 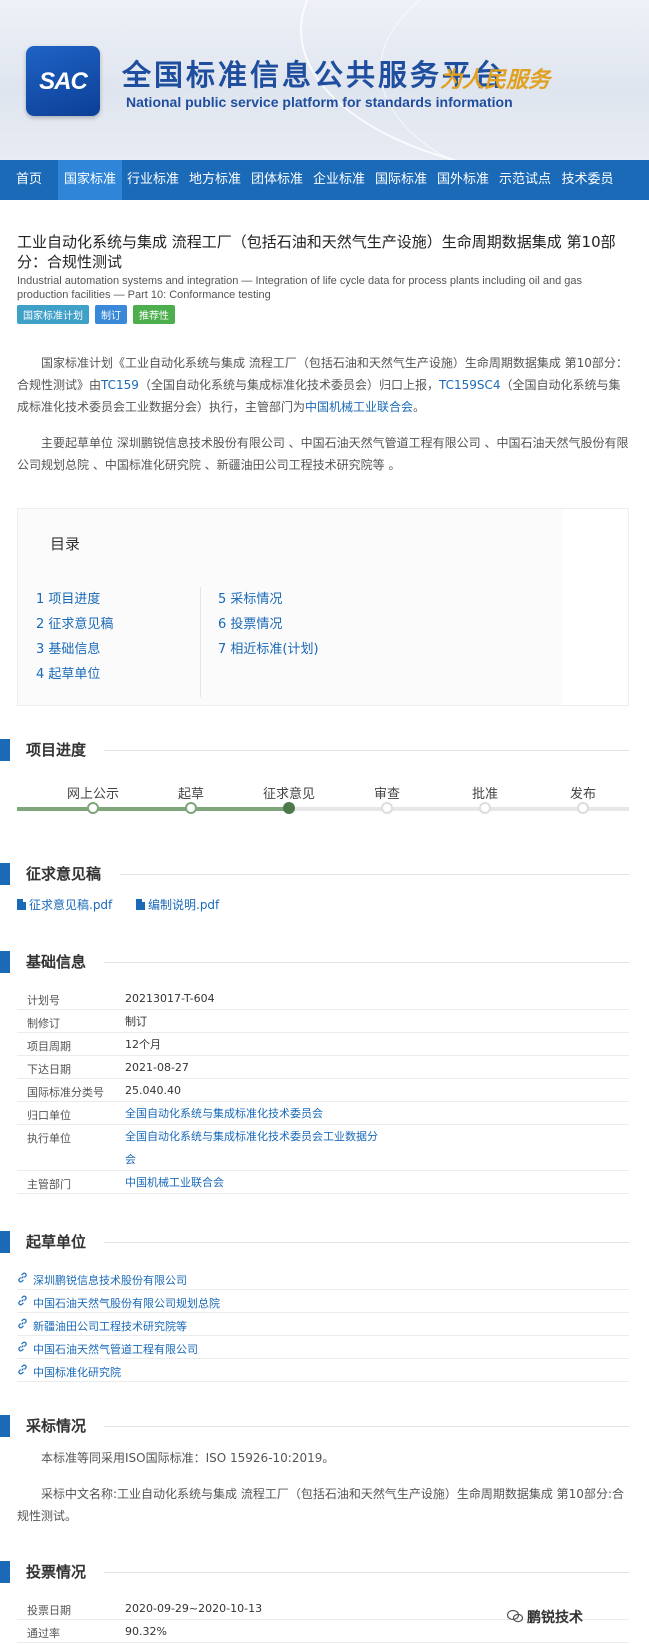 I want to click on drafter-item: 深圳鹏锐信息技术股份有限公司, so click(x=323, y=1278).